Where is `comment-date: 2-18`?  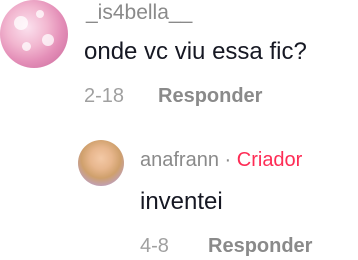
comment-date: 2-18 is located at coordinates (104, 96).